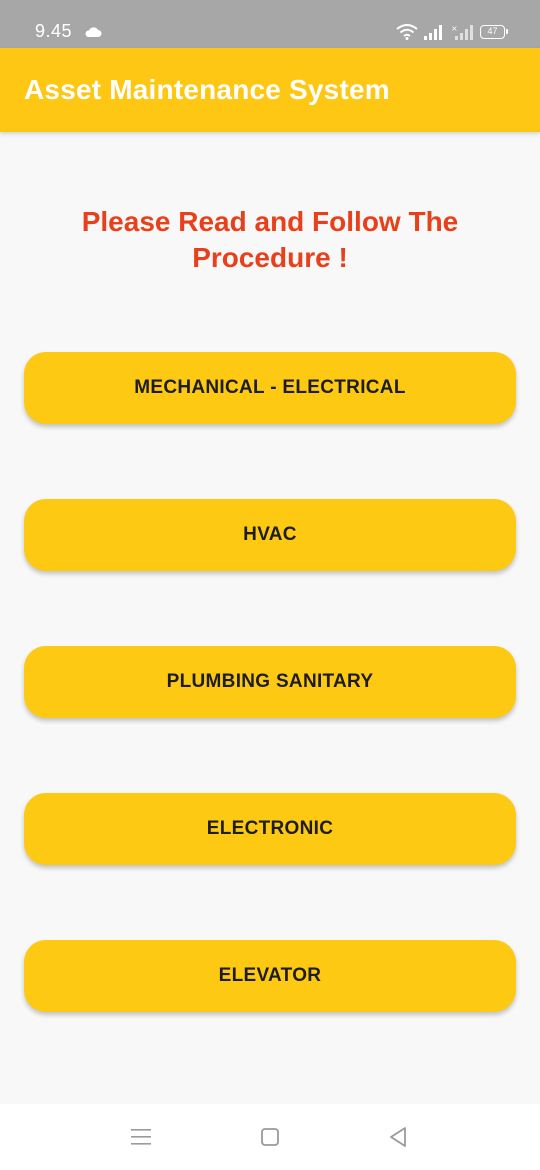  Describe the element at coordinates (270, 976) in the screenshot. I see `elevator-button: ELEVATOR` at that location.